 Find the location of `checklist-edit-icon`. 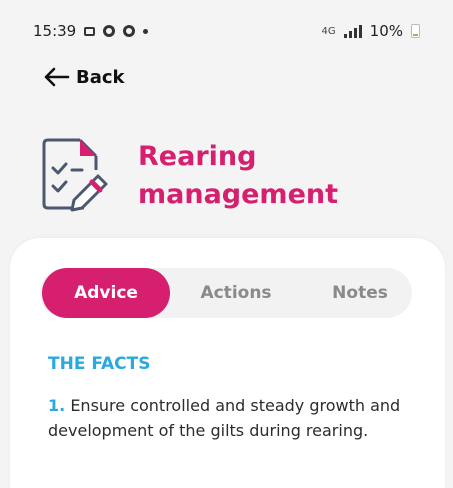

checklist-edit-icon is located at coordinates (75, 175).